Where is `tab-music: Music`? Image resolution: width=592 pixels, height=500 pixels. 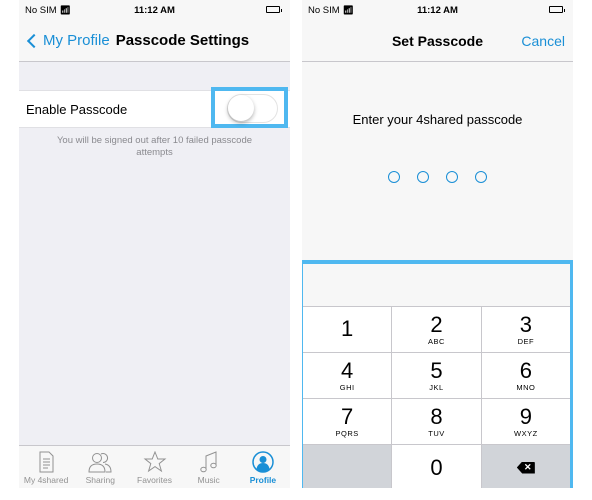
tab-music: Music is located at coordinates (209, 467).